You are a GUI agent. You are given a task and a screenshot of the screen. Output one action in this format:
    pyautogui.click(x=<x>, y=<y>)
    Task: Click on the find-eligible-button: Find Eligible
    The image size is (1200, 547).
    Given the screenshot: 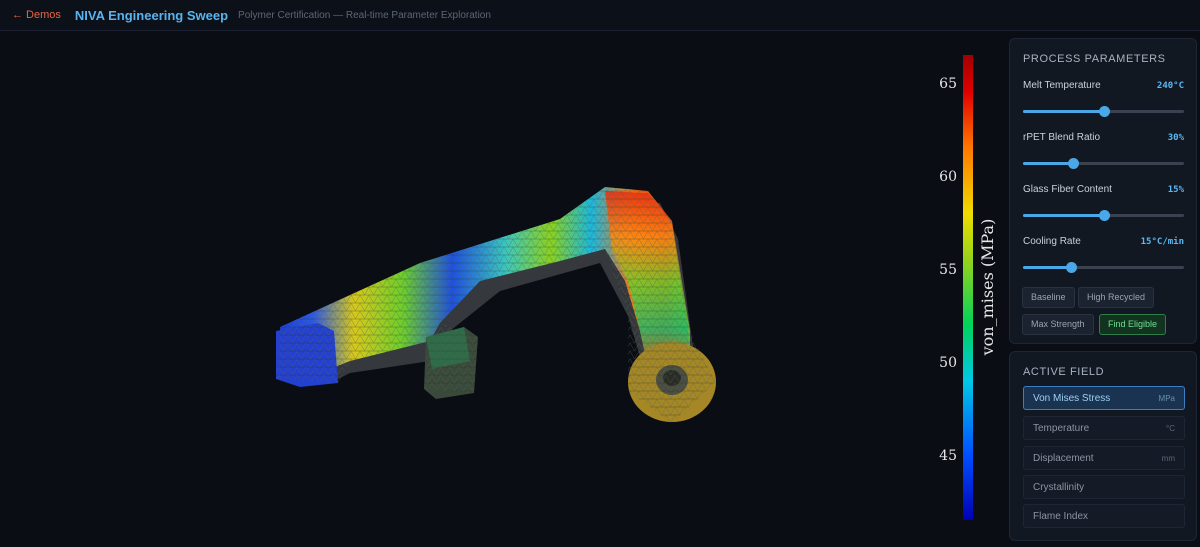 What is the action you would take?
    pyautogui.click(x=1133, y=324)
    